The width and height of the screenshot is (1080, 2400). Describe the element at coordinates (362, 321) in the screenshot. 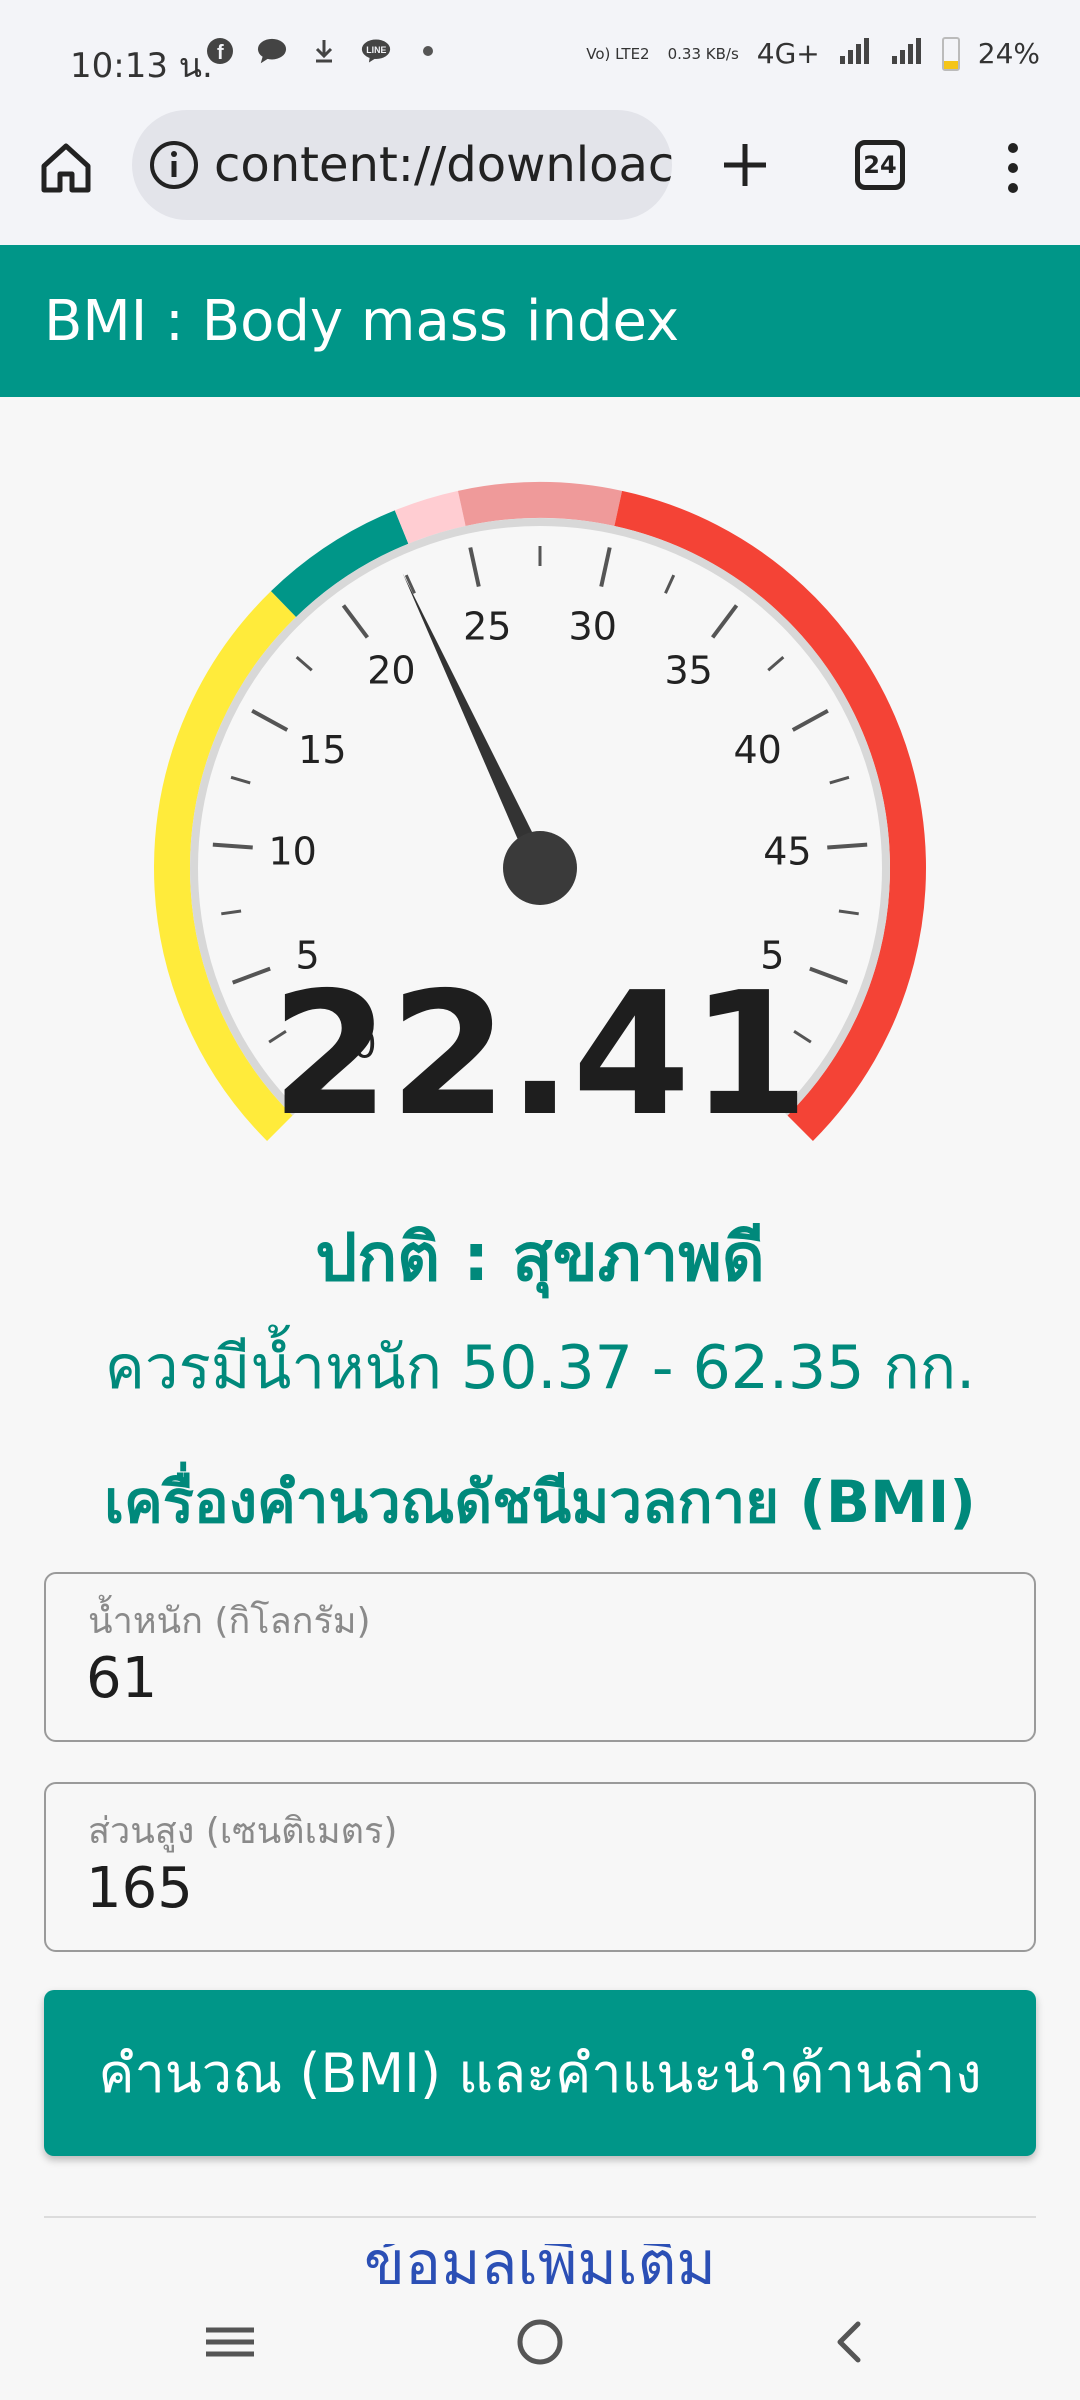

I see `app-title: BMI : Body mass index` at that location.